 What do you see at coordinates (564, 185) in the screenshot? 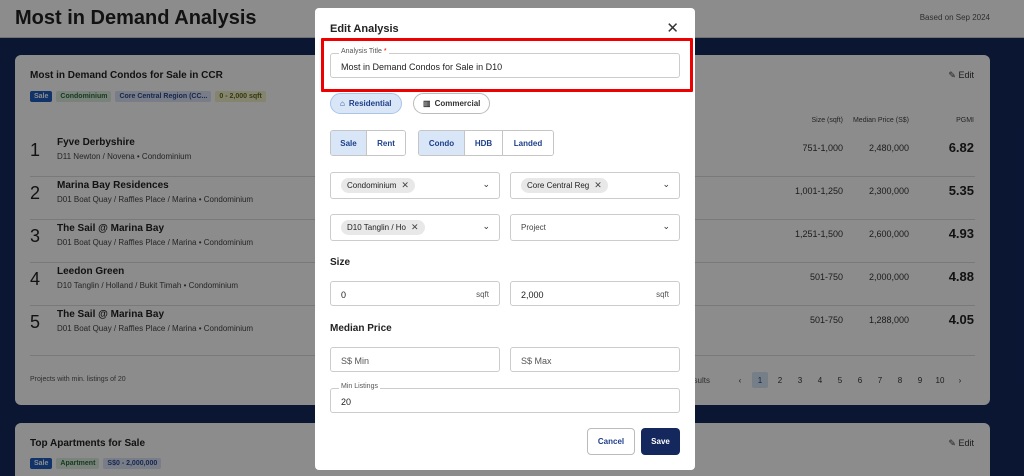
I see `chip: Core Central Reg ✕` at bounding box center [564, 185].